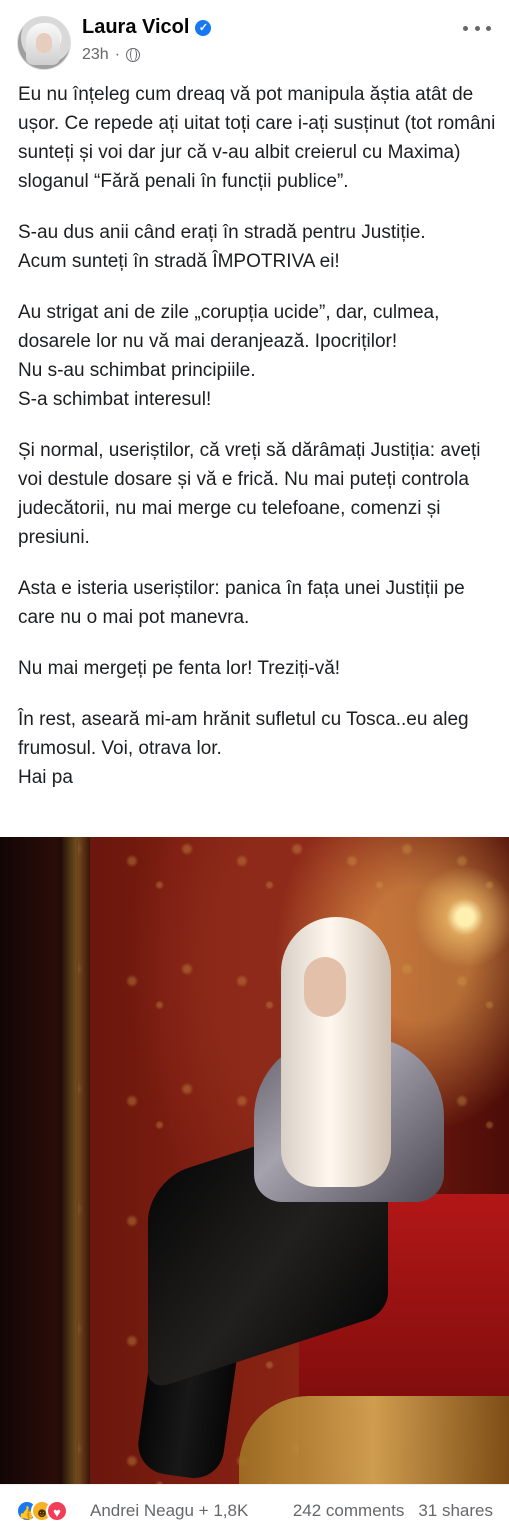 Image resolution: width=509 pixels, height=1537 pixels. What do you see at coordinates (135, 27) in the screenshot?
I see `author-name: Laura Vicol` at bounding box center [135, 27].